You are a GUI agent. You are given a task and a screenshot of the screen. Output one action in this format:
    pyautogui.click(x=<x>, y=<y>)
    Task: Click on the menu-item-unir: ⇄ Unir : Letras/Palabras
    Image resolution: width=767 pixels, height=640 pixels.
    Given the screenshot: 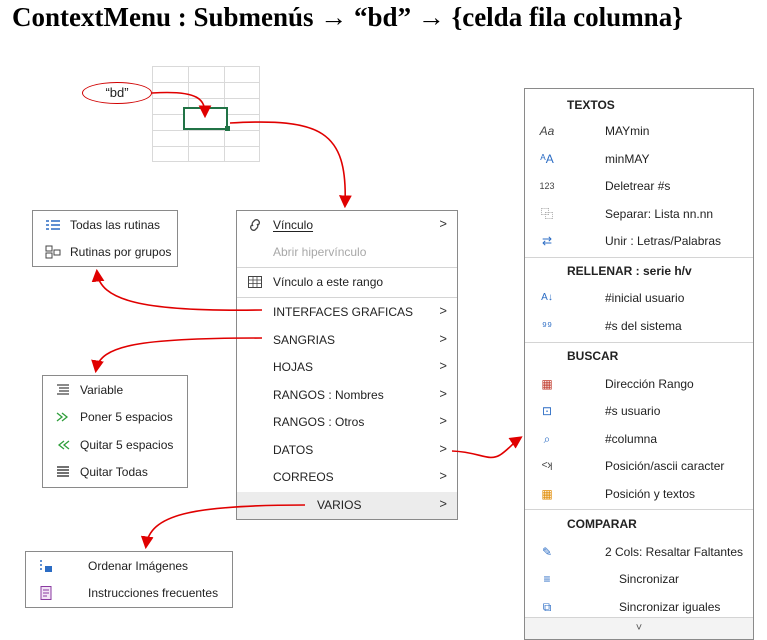 What is the action you would take?
    pyautogui.click(x=639, y=241)
    